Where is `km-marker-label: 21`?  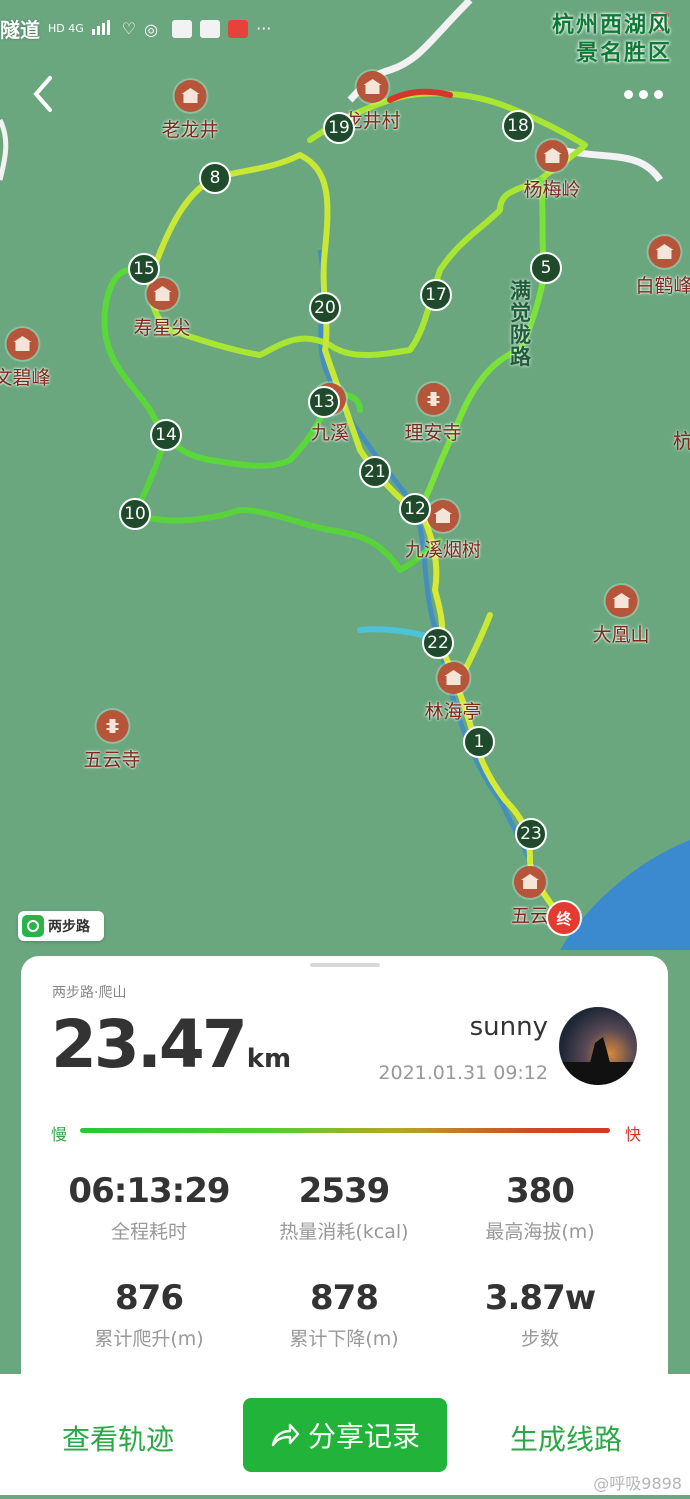
km-marker-label: 21 is located at coordinates (375, 472).